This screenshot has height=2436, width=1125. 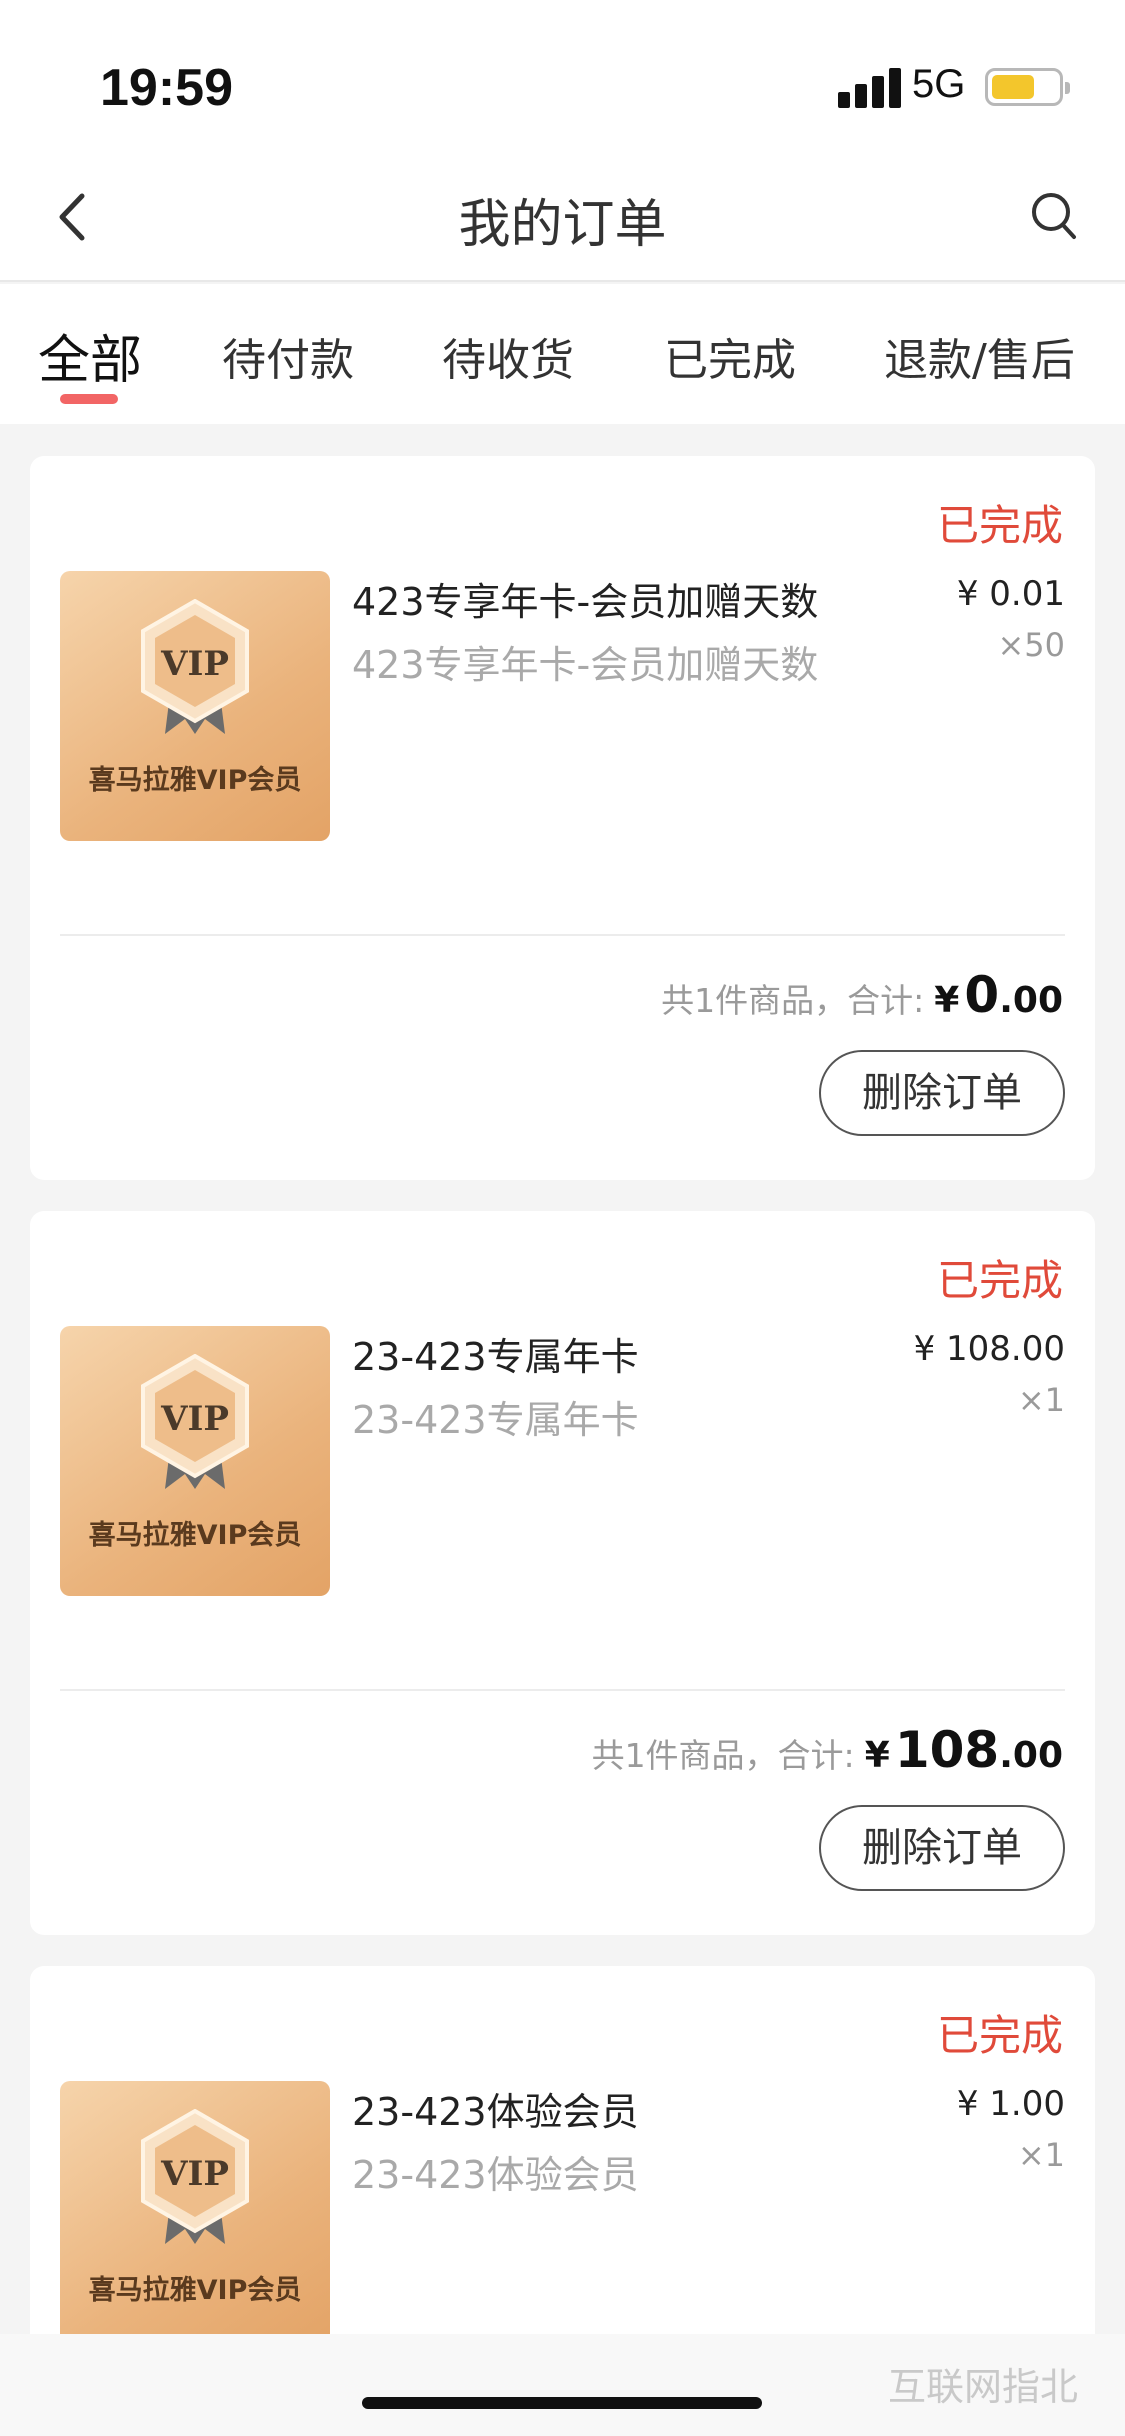 I want to click on product-spec: 423专享年卡-会员加赠天数, so click(x=585, y=665).